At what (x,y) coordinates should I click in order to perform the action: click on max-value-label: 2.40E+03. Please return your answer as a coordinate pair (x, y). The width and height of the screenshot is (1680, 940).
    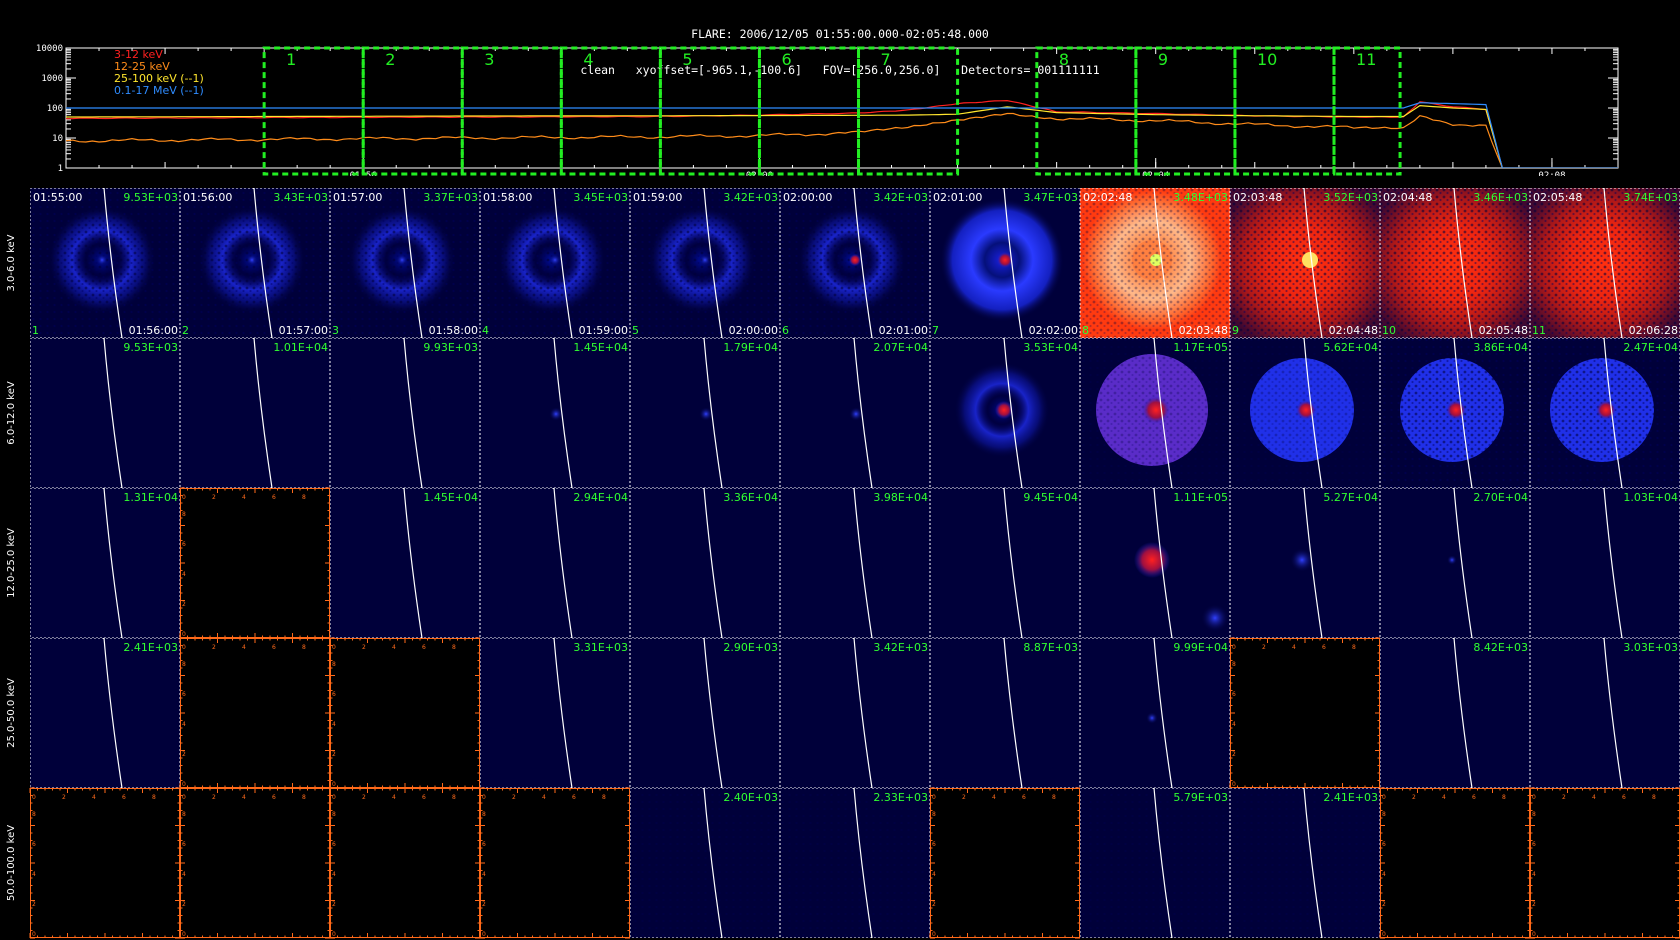
    Looking at the image, I should click on (750, 797).